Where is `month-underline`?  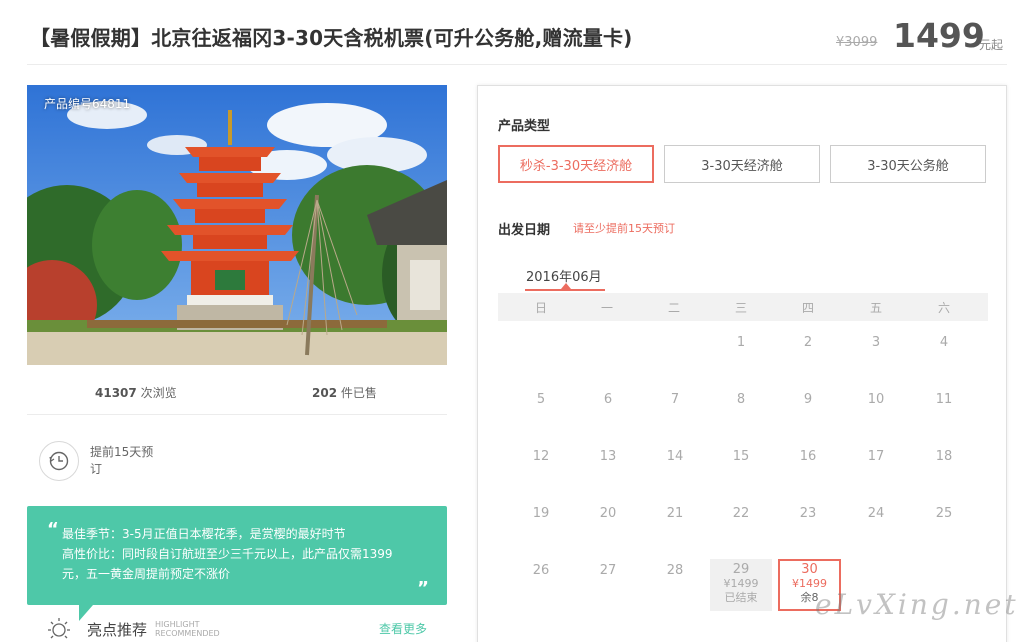
month-underline is located at coordinates (565, 290).